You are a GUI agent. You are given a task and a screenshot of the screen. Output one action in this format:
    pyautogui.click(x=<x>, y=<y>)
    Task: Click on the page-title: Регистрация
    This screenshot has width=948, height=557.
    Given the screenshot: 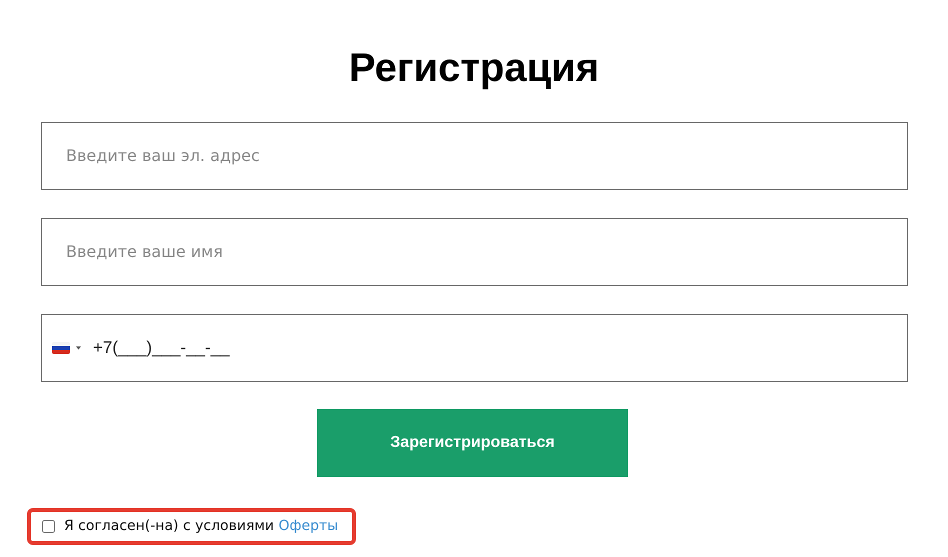 What is the action you would take?
    pyautogui.click(x=474, y=68)
    